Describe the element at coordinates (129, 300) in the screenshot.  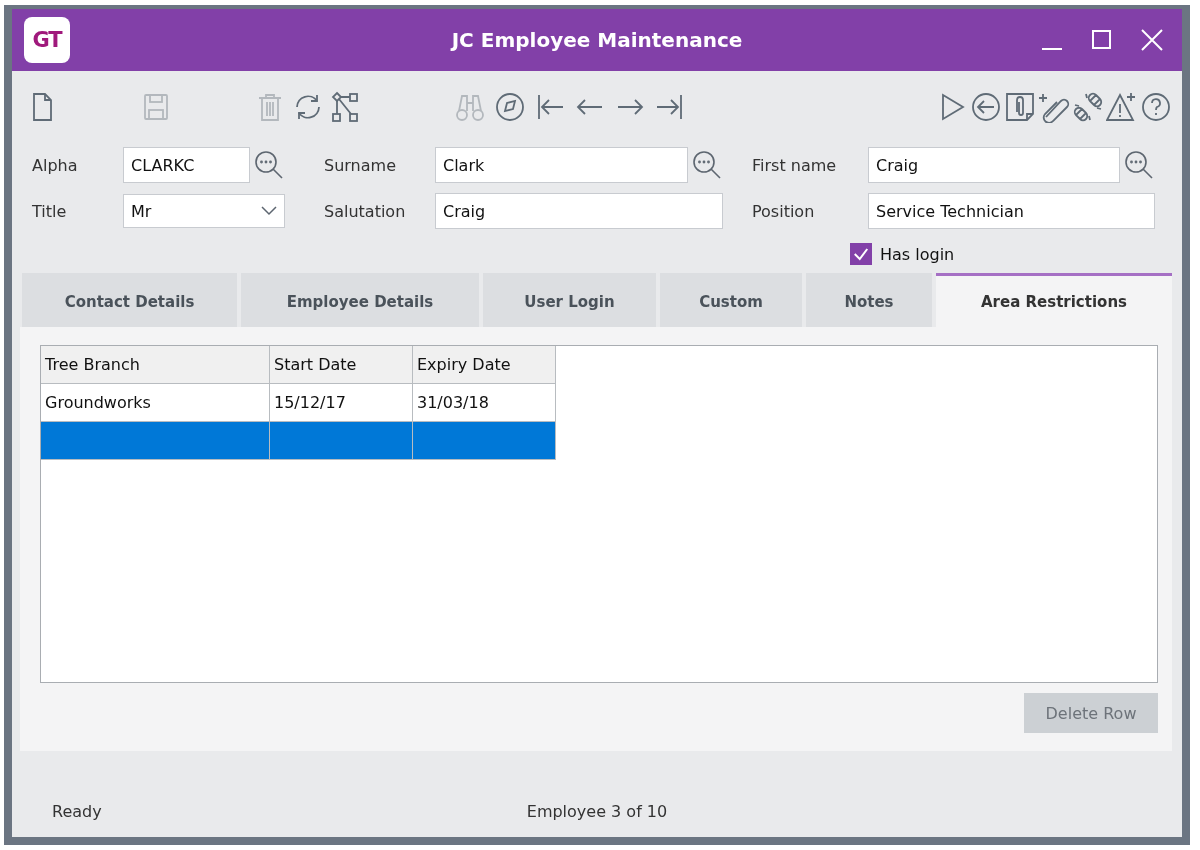
I see `tab: Contact Details` at that location.